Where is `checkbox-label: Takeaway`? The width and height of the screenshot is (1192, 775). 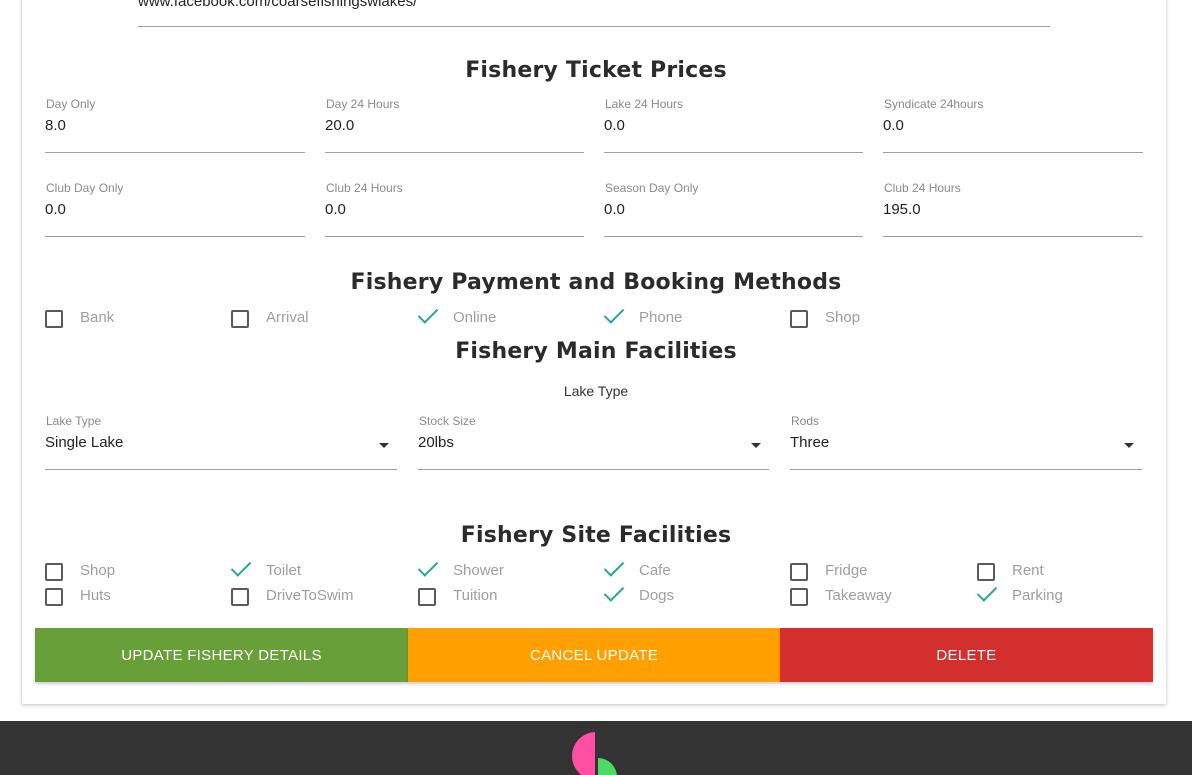
checkbox-label: Takeaway is located at coordinates (858, 595).